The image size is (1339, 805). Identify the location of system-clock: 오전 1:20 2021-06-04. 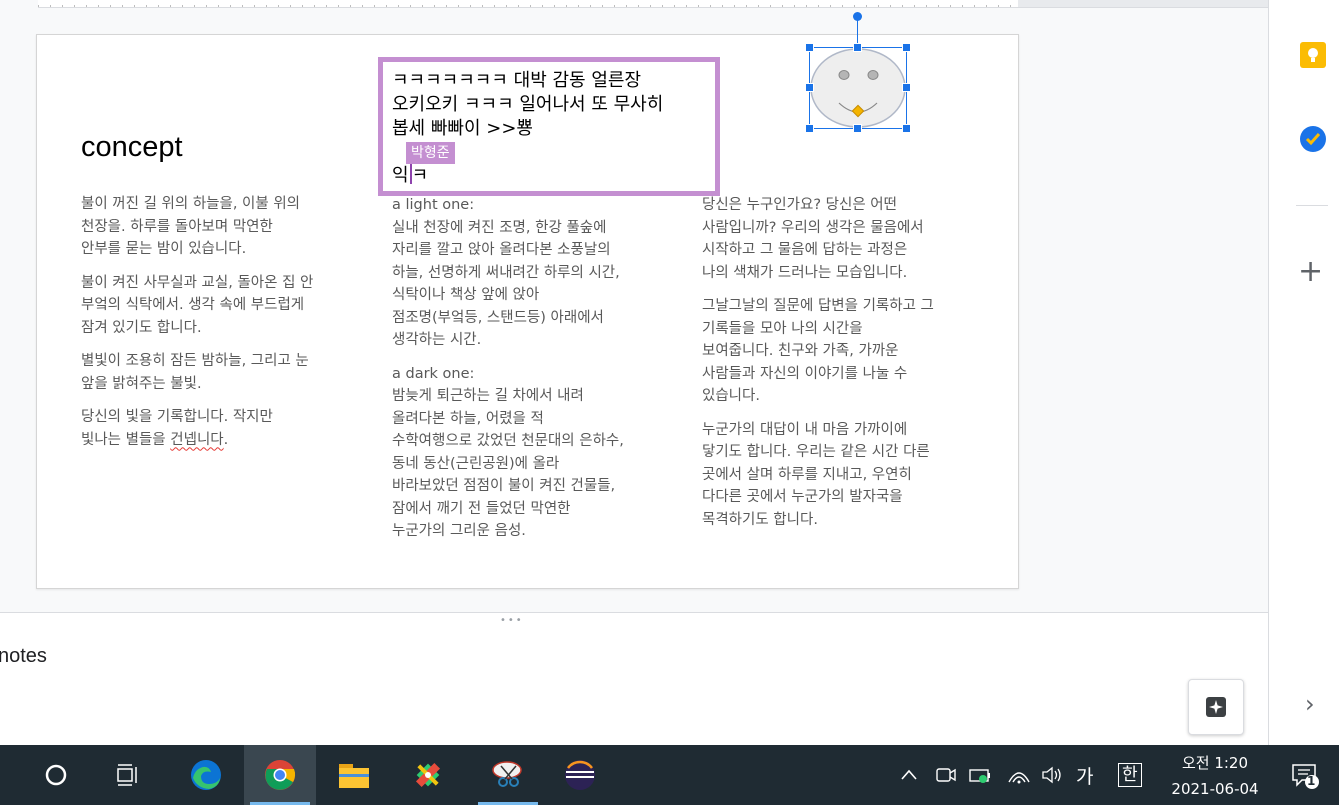
(1215, 776).